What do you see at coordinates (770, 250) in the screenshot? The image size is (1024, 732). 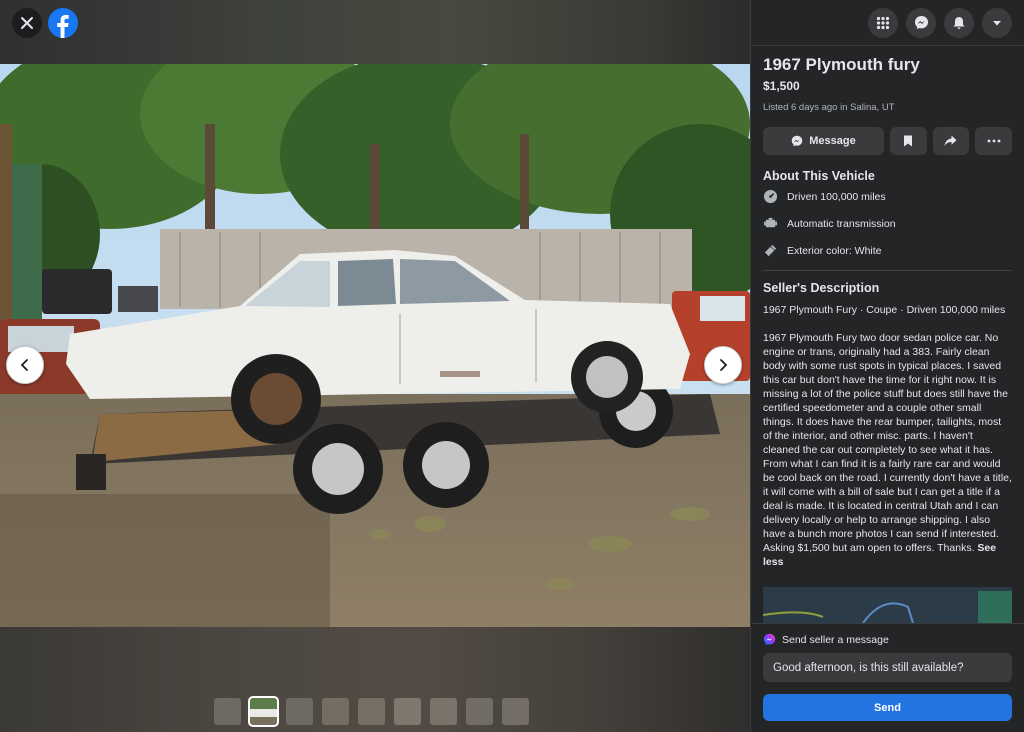 I see `paint-icon` at bounding box center [770, 250].